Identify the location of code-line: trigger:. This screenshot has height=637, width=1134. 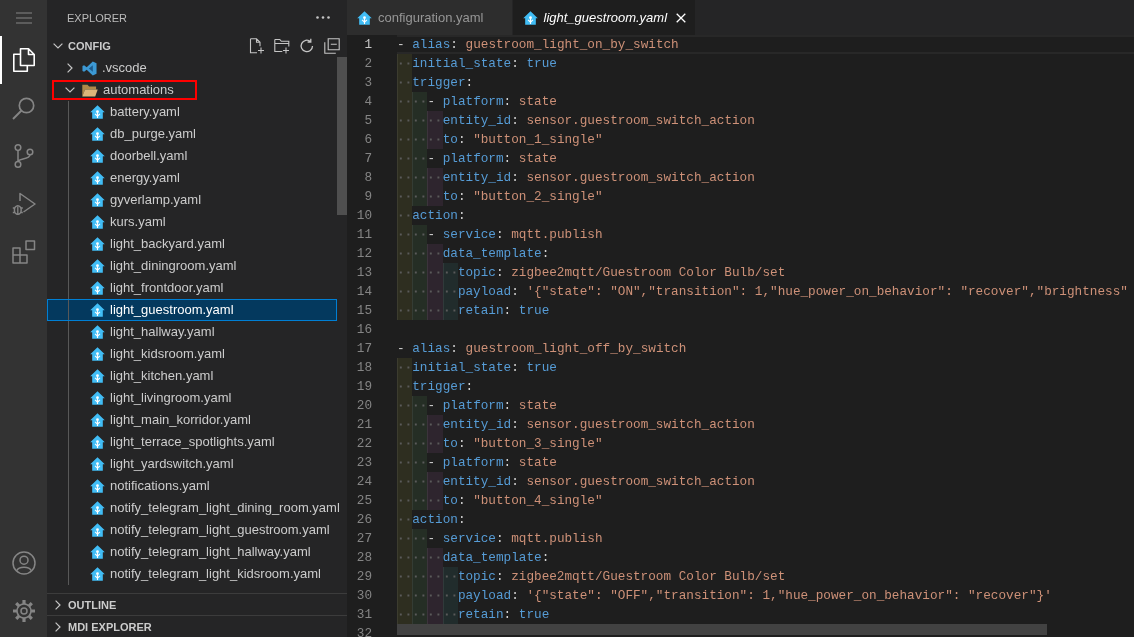
(443, 387).